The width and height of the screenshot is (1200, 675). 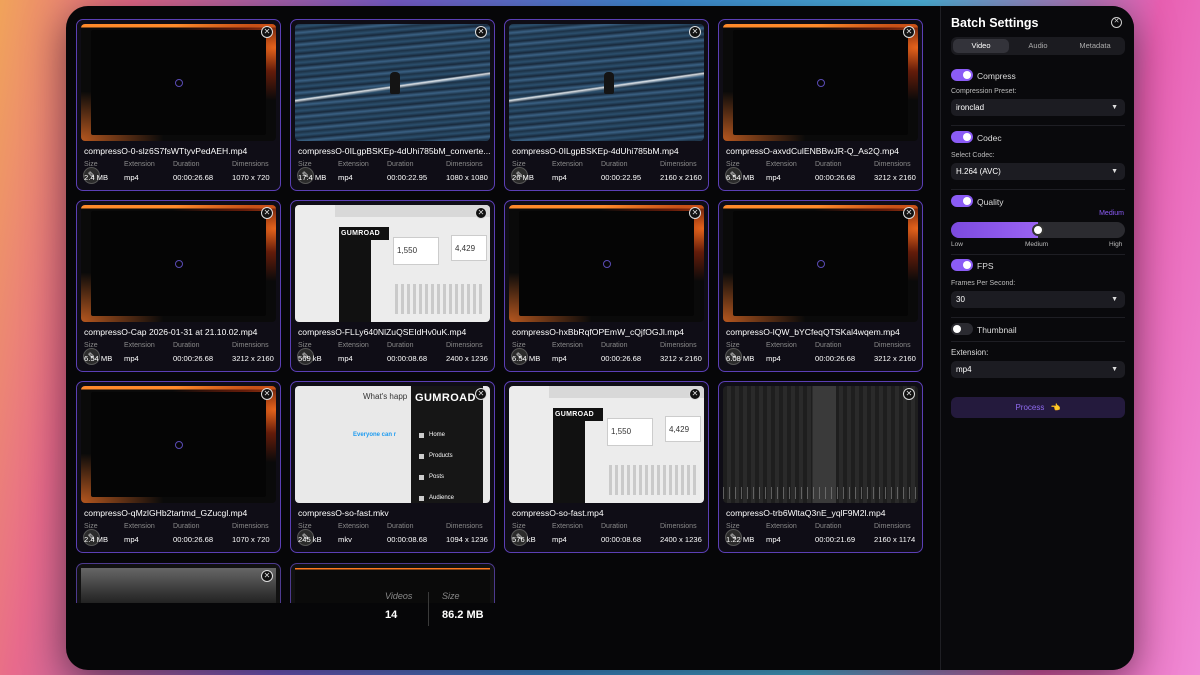 I want to click on fps-toggle, so click(x=962, y=265).